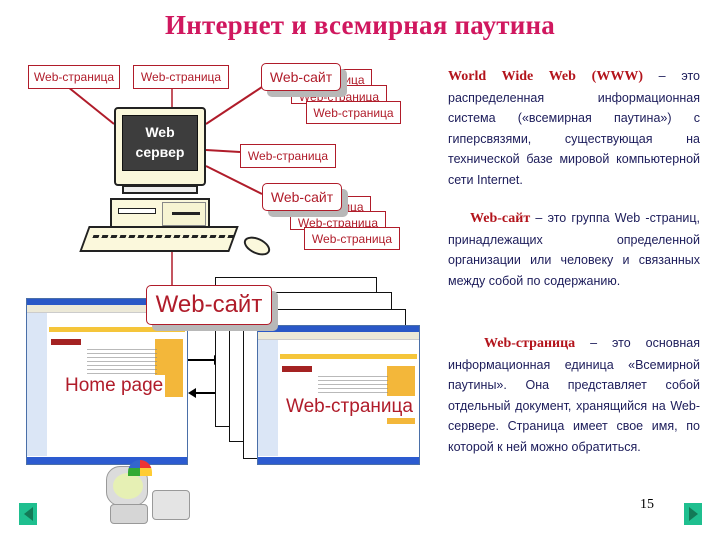 Image resolution: width=720 pixels, height=540 pixels. I want to click on web-page-screenshot: Web-страница, so click(338, 395).